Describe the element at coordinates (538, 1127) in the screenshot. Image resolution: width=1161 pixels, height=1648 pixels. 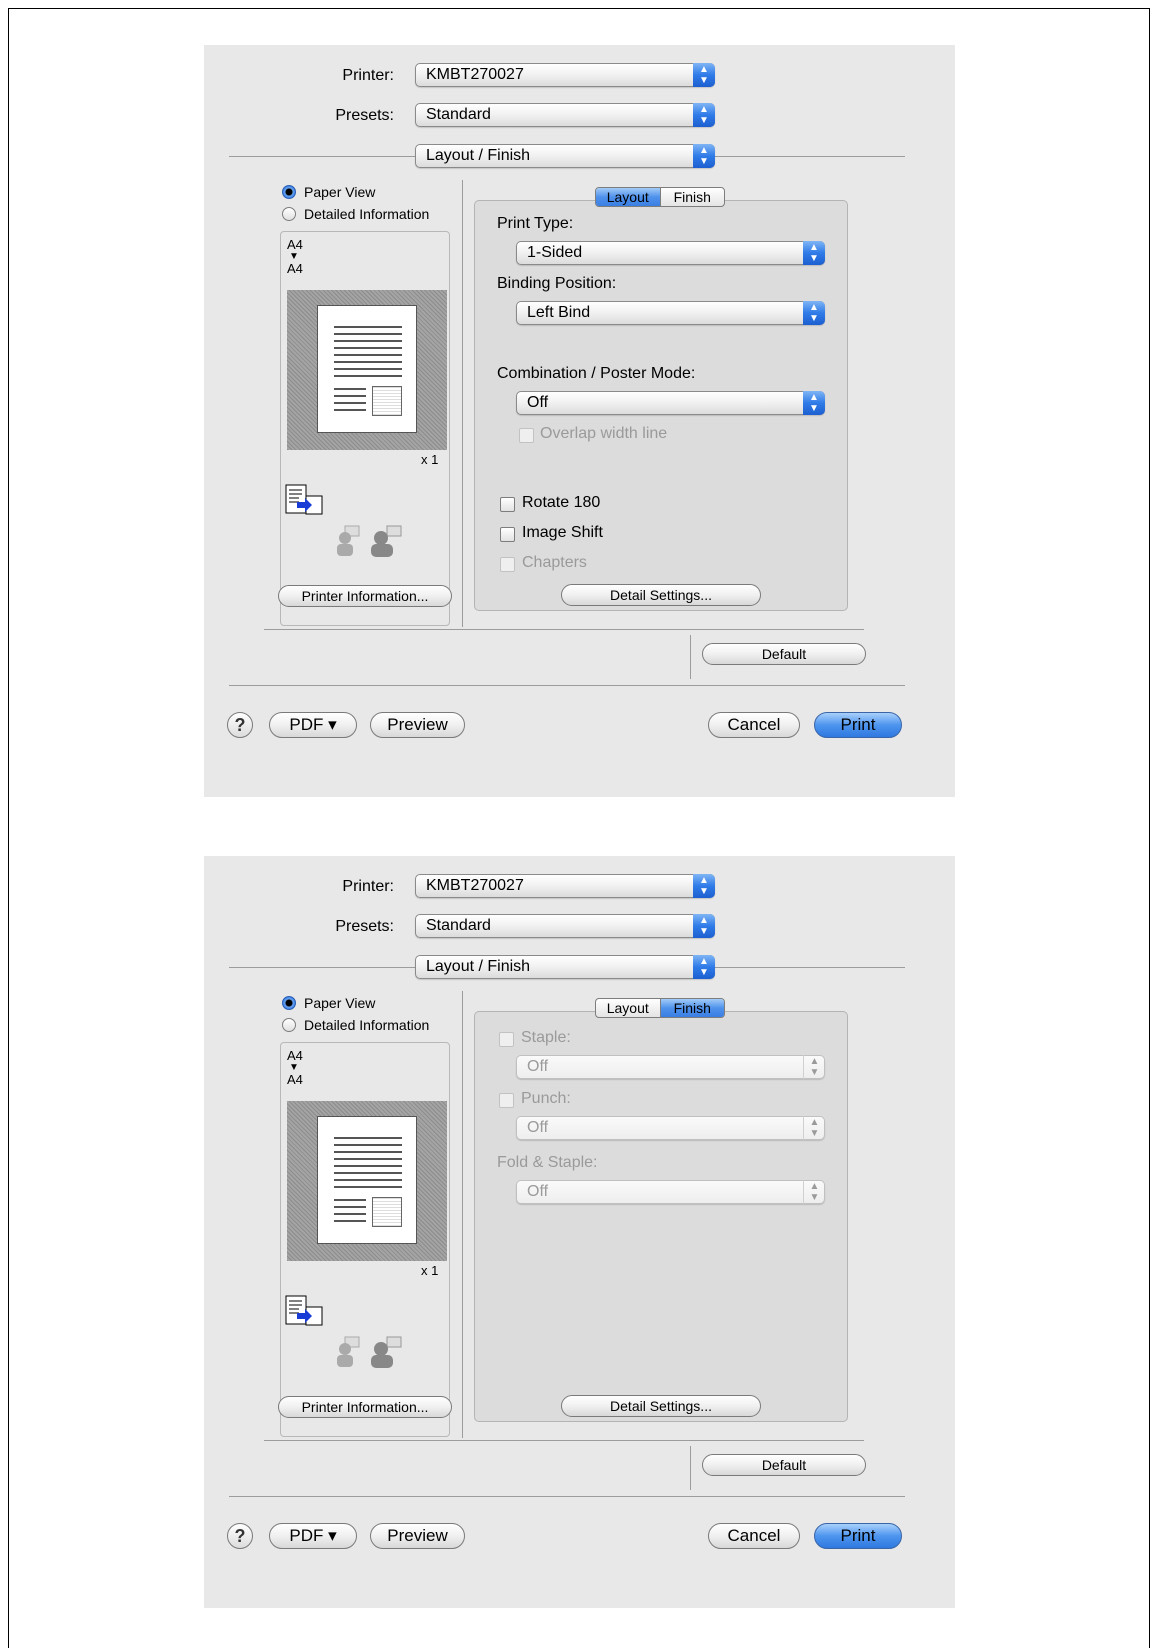
I see `punch-value: Off` at that location.